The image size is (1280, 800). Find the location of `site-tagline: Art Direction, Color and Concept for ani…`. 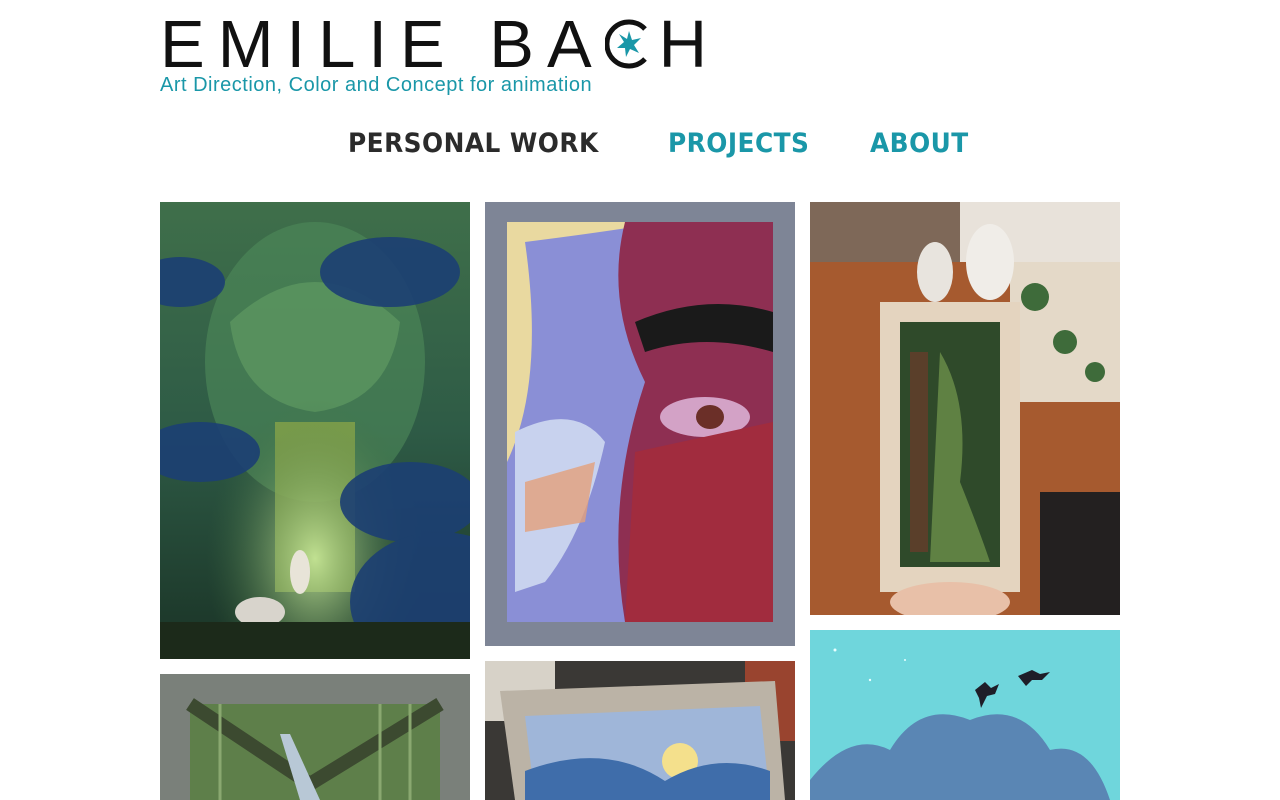

site-tagline: Art Direction, Color and Concept for ani… is located at coordinates (376, 85).